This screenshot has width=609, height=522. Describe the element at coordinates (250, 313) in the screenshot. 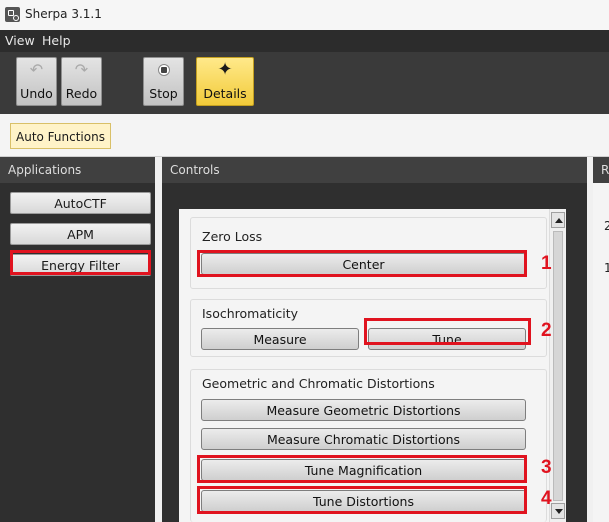

I see `isochromaticity-title: Isochromaticity` at that location.